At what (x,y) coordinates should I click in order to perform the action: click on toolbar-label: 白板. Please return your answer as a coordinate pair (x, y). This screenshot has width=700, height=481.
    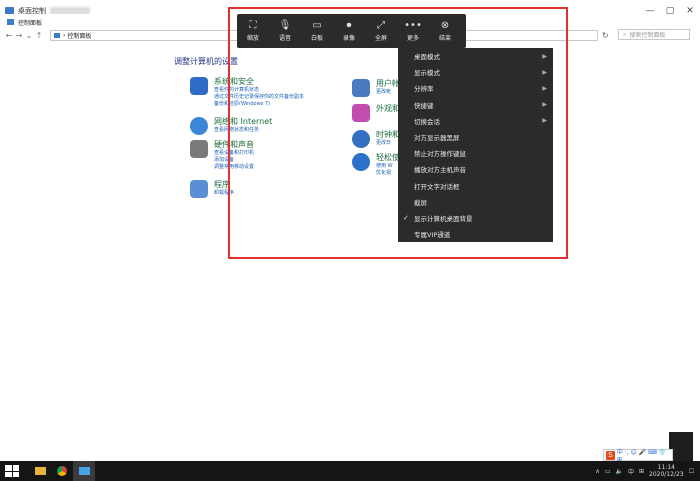
    Looking at the image, I should click on (316, 38).